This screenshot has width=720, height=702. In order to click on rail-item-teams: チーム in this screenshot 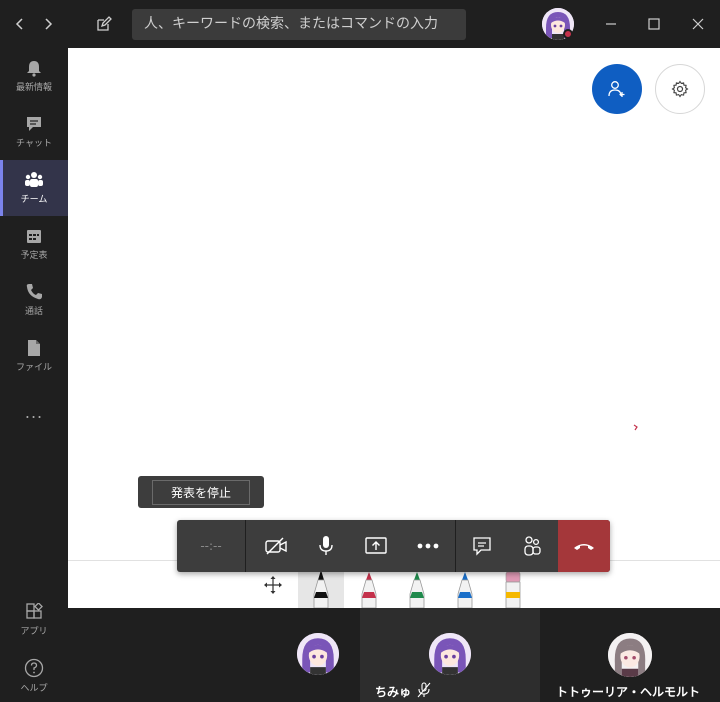, I will do `click(34, 188)`.